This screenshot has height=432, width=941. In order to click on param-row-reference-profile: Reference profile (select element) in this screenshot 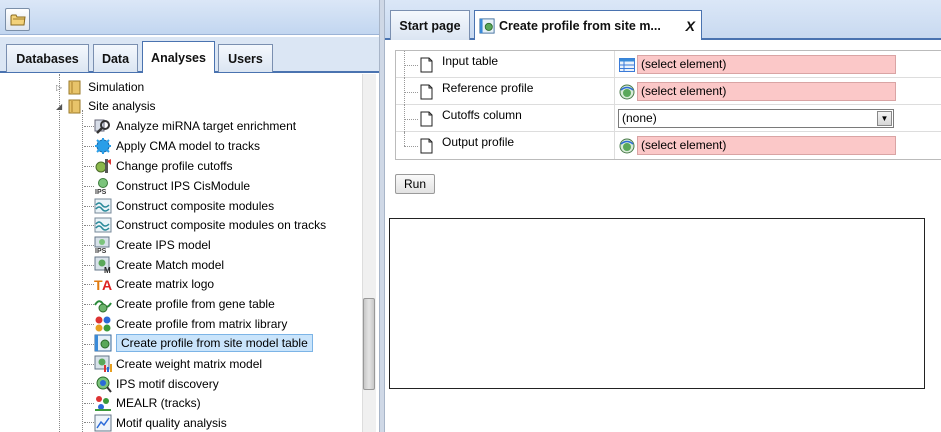, I will do `click(668, 91)`.